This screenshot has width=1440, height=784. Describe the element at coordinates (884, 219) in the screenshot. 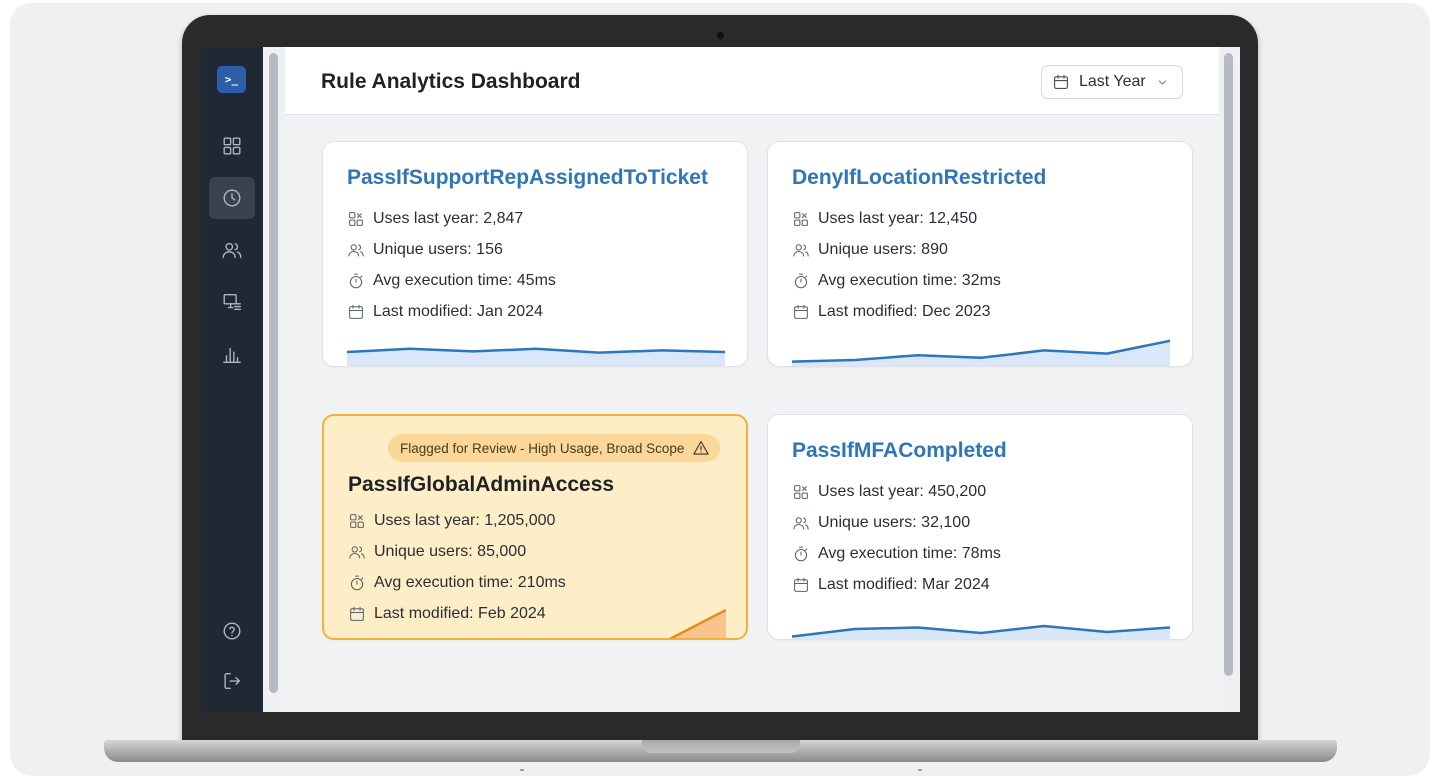

I see `stat-uses: Uses last year: 12,450` at that location.